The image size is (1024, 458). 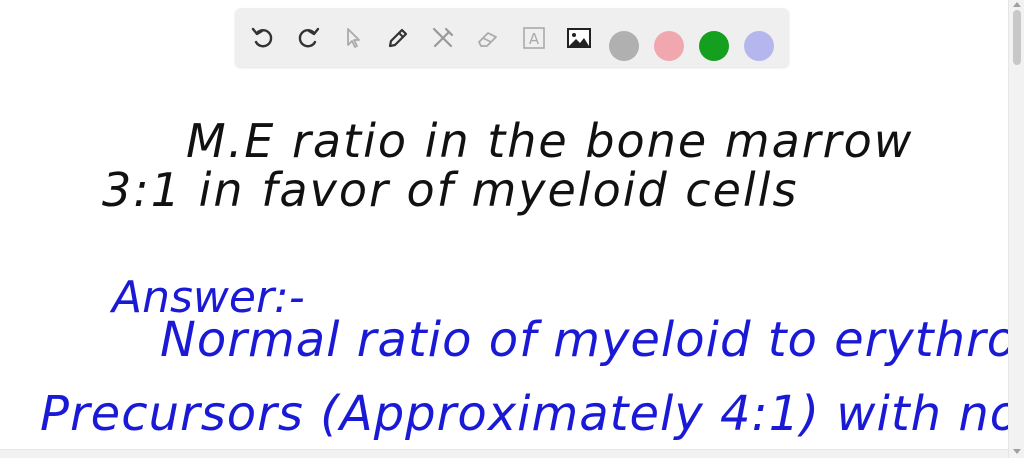 I want to click on horizontal-scrollbar, so click(x=504, y=453).